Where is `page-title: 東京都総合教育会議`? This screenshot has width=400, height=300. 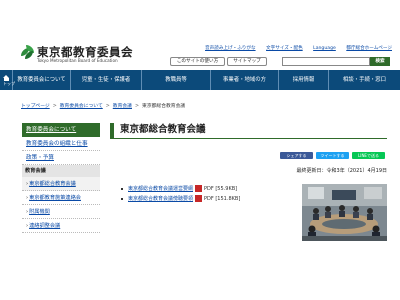 page-title: 東京都総合教育会議 is located at coordinates (248, 131).